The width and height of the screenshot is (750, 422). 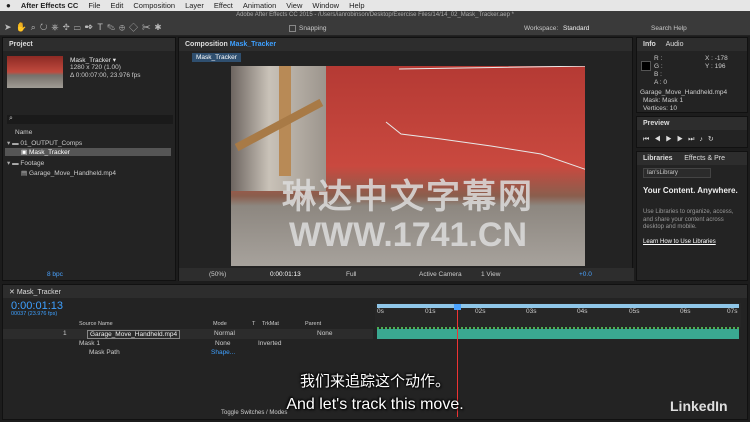 What do you see at coordinates (194, 5) in the screenshot?
I see `menu-layer: Layer` at bounding box center [194, 5].